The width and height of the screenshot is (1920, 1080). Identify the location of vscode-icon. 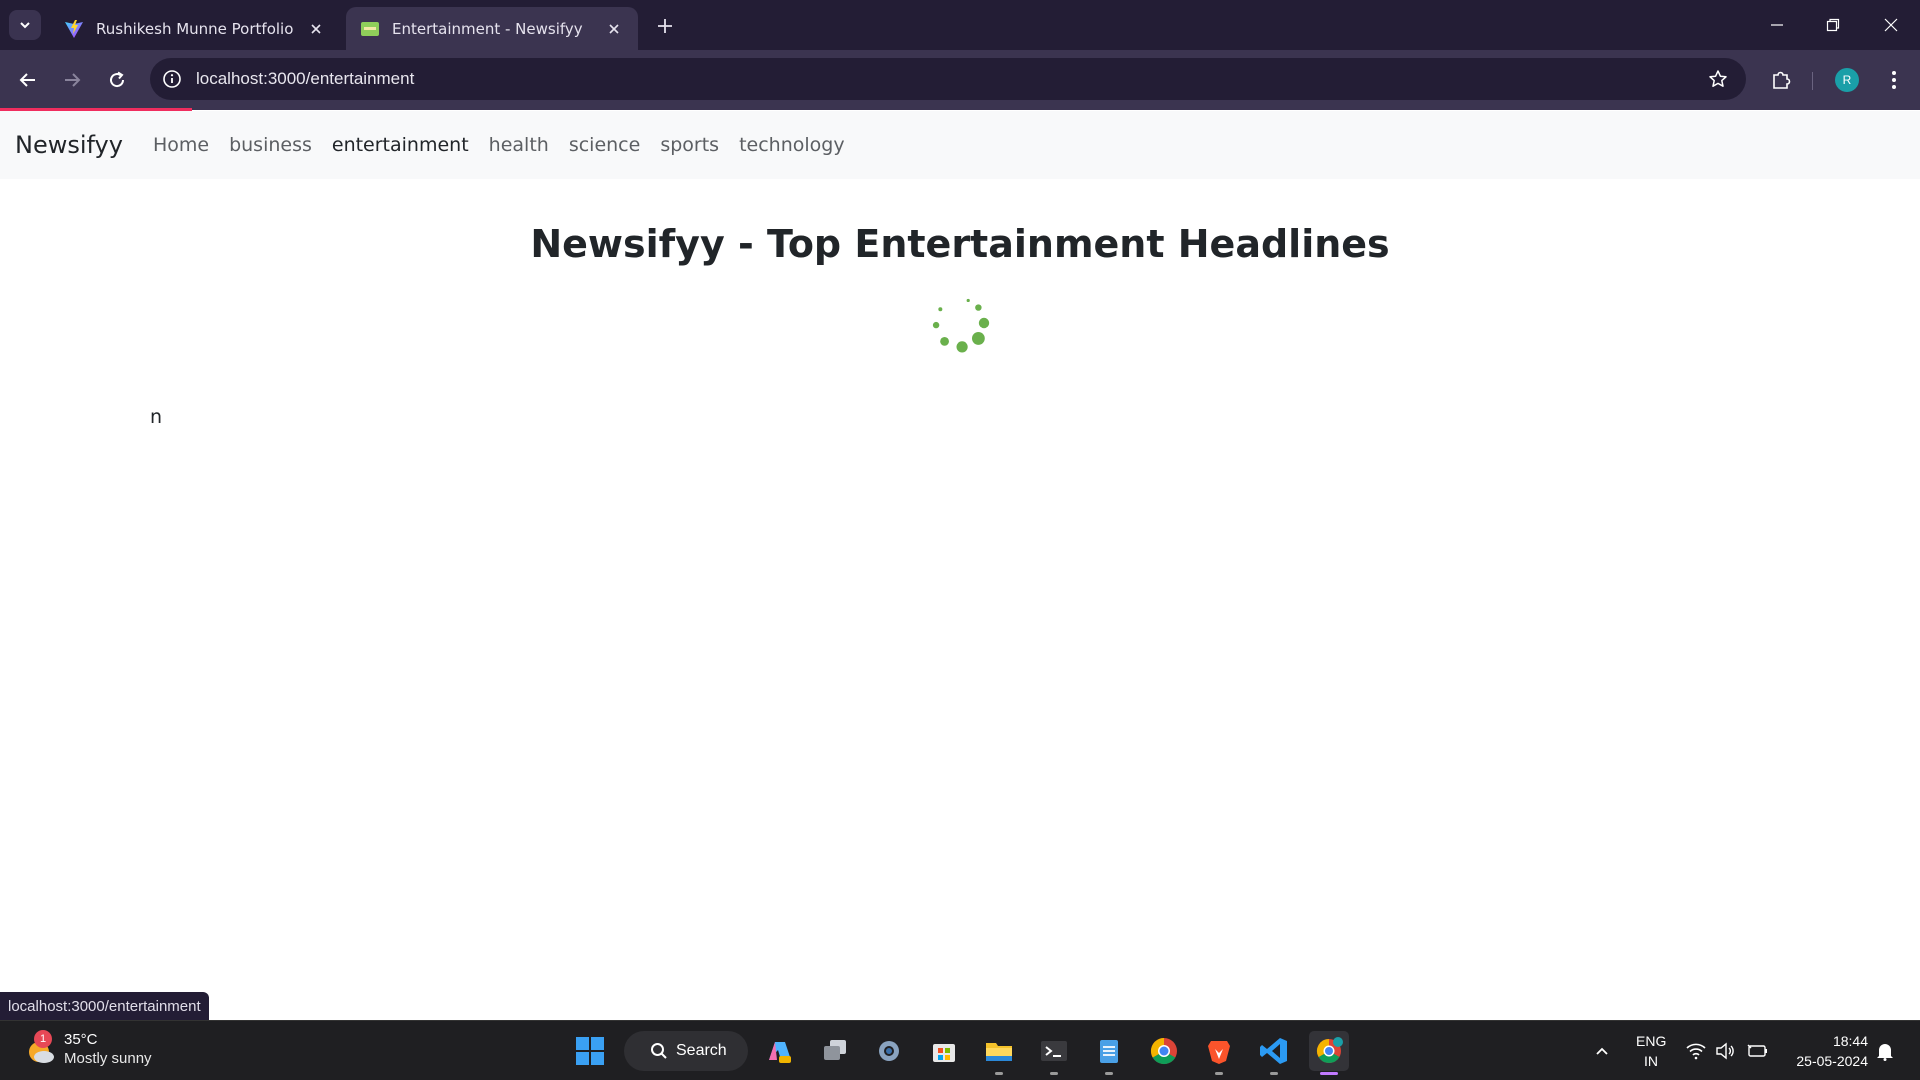
(1273, 1051).